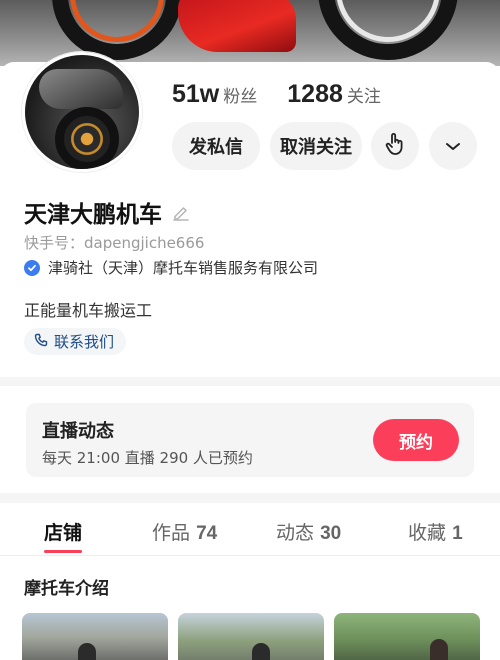  Describe the element at coordinates (87, 138) in the screenshot. I see `avatar-bike-wheel` at that location.